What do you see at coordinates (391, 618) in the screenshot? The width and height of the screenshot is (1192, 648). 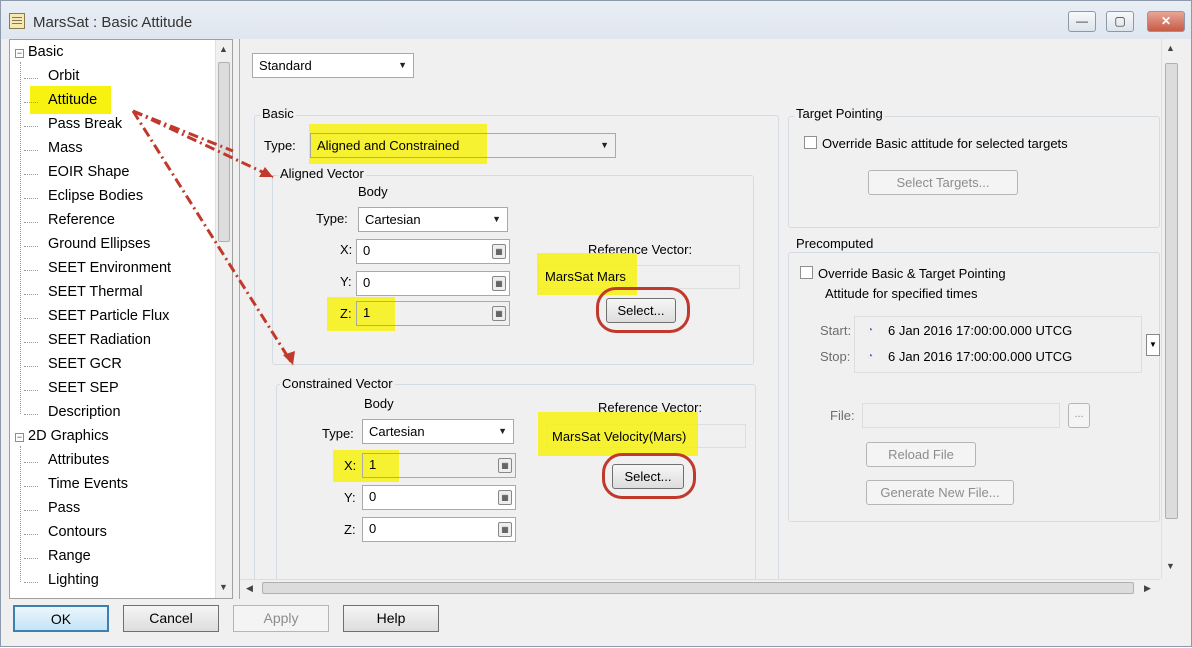 I see `help-button: Help` at bounding box center [391, 618].